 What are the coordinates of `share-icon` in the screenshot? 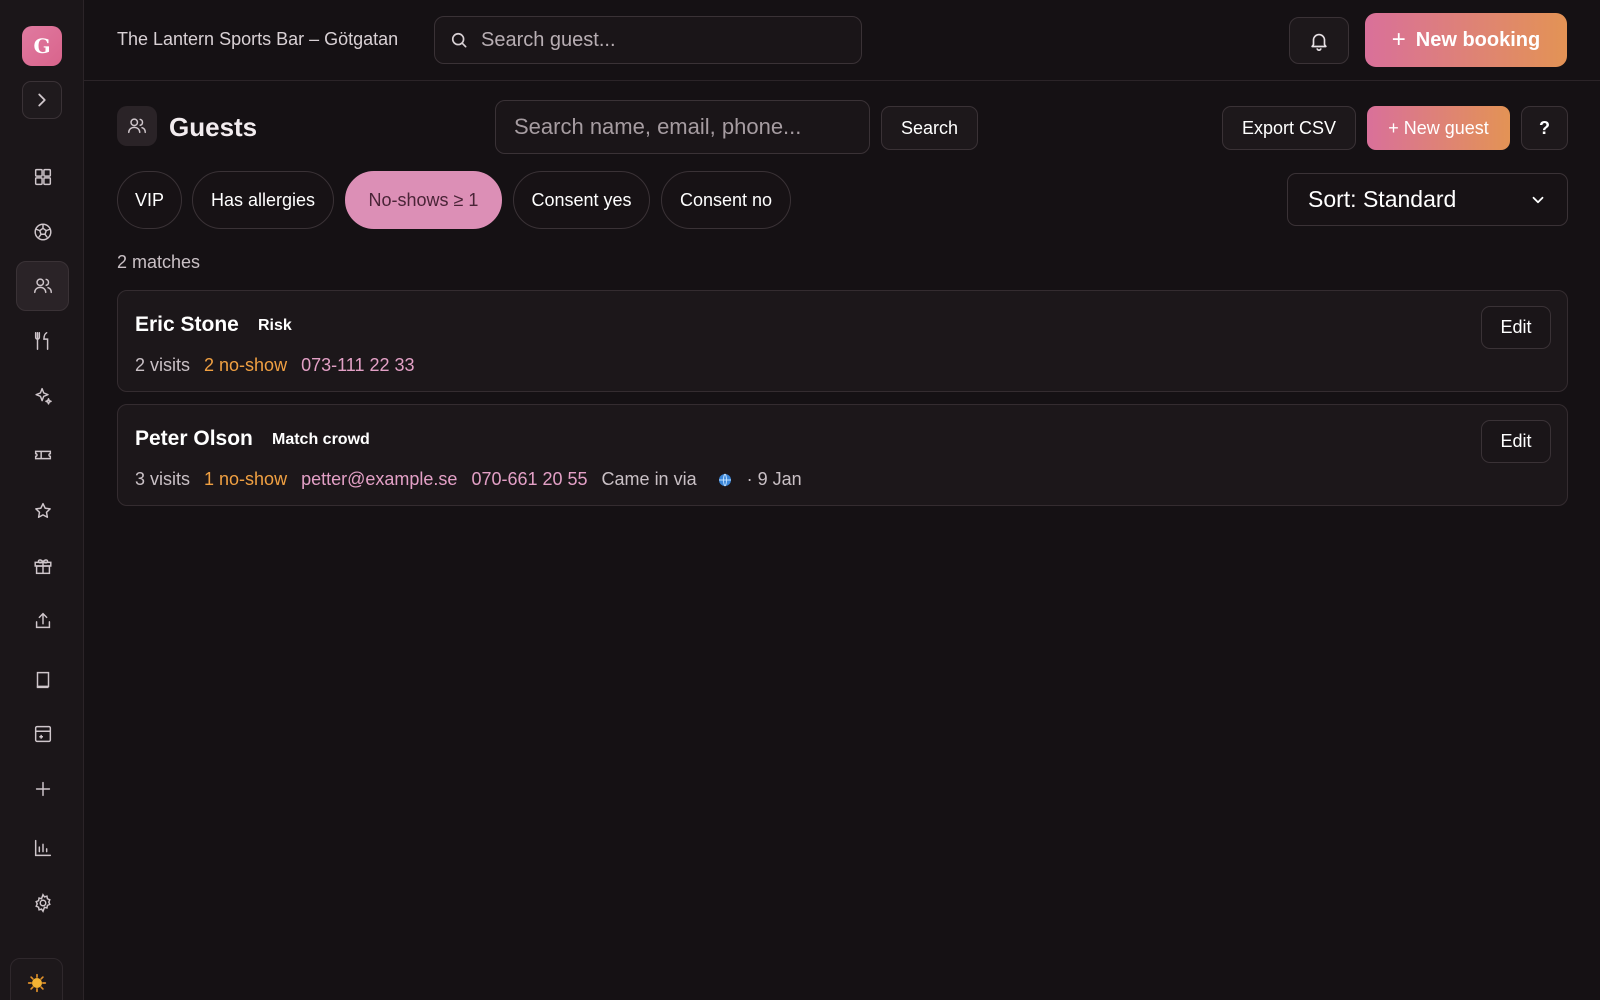 It's located at (42, 620).